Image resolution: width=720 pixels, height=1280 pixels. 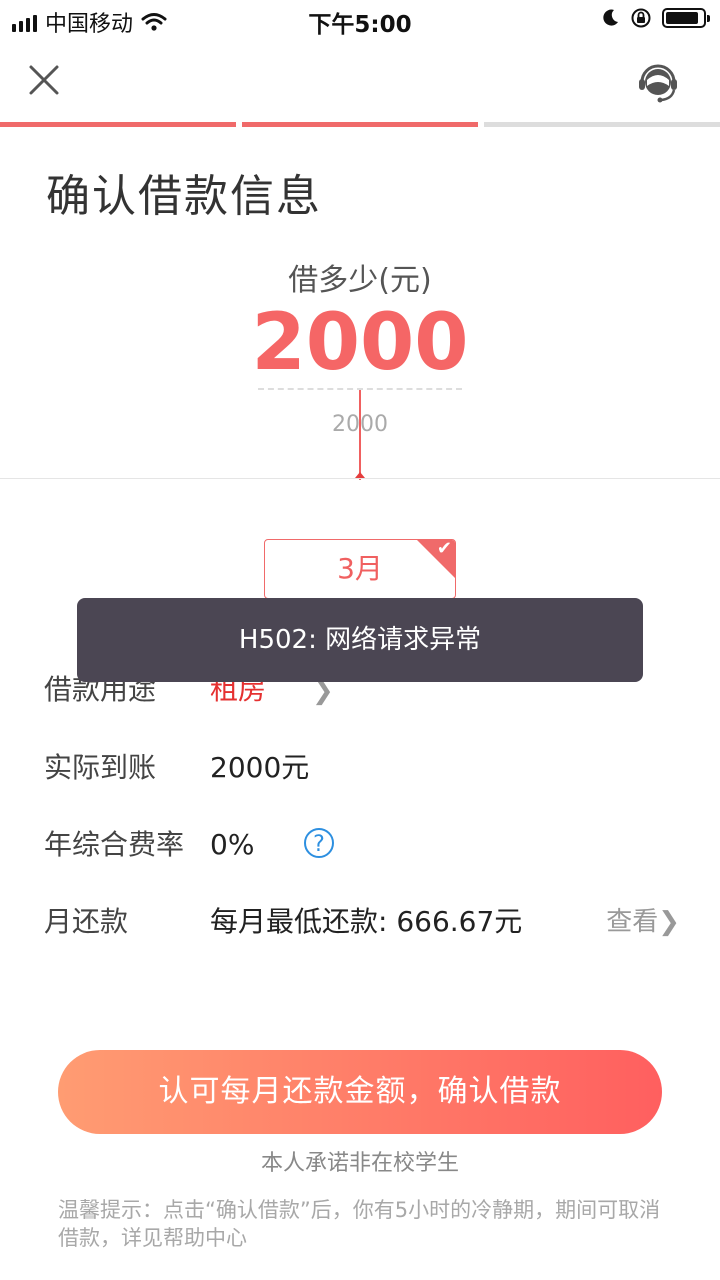 What do you see at coordinates (86, 921) in the screenshot?
I see `monthly-label: 月还款` at bounding box center [86, 921].